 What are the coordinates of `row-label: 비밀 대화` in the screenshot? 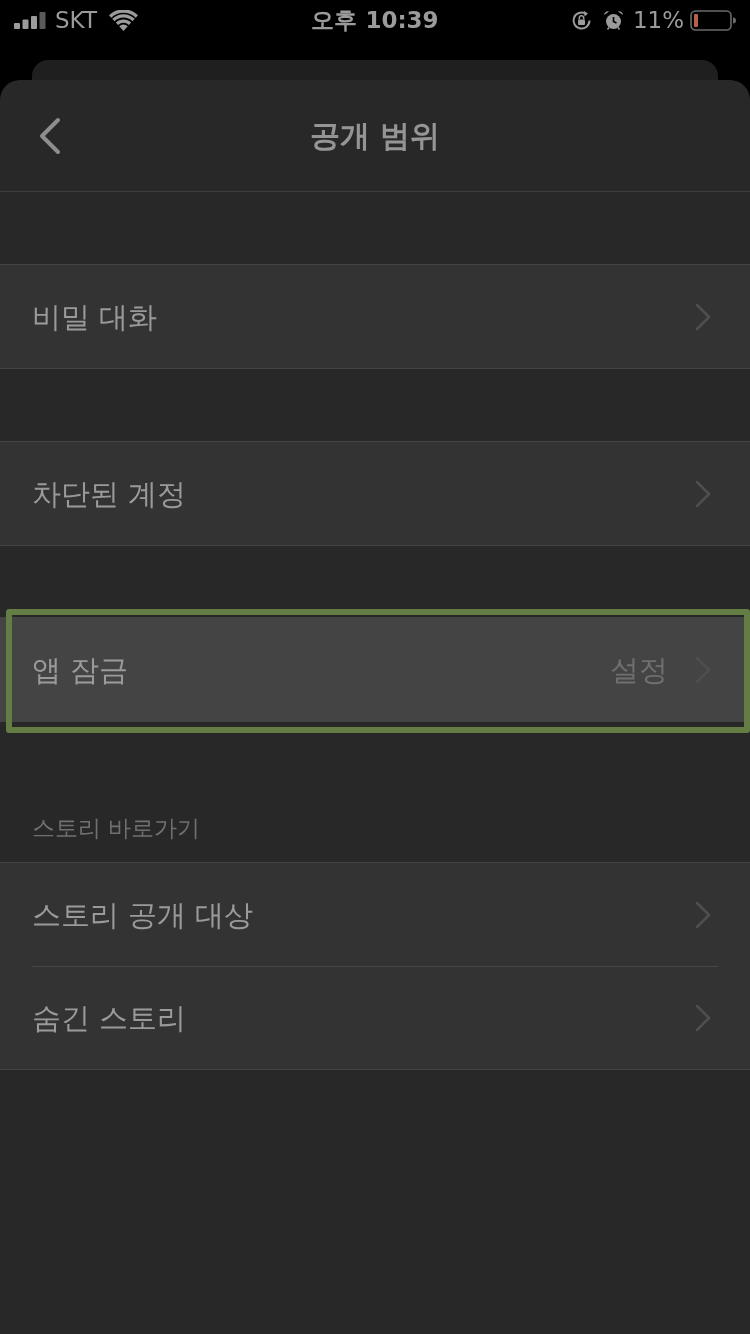 It's located at (95, 317).